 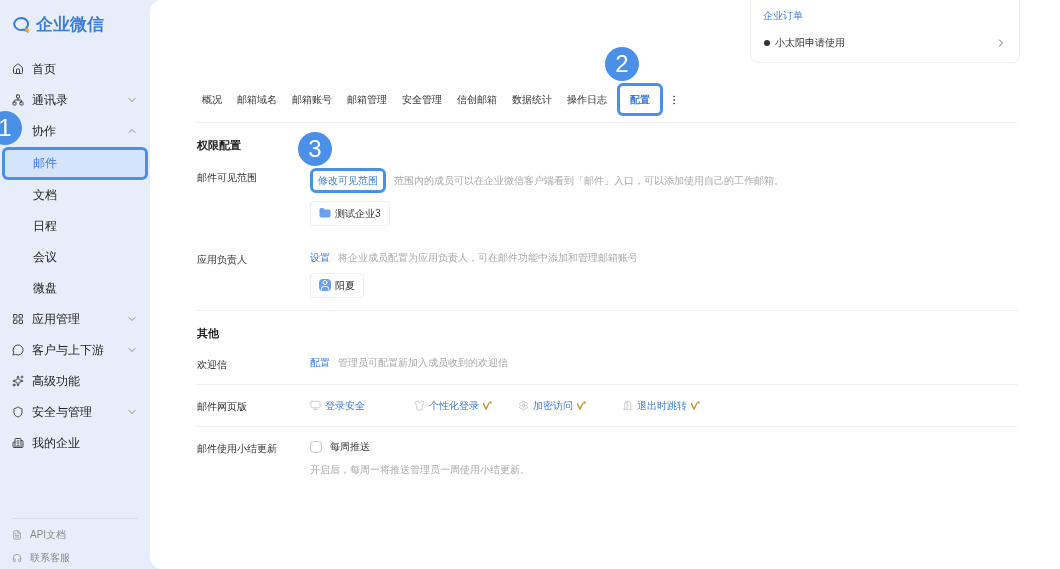 What do you see at coordinates (70, 25) in the screenshot?
I see `logo-text: 企业微信` at bounding box center [70, 25].